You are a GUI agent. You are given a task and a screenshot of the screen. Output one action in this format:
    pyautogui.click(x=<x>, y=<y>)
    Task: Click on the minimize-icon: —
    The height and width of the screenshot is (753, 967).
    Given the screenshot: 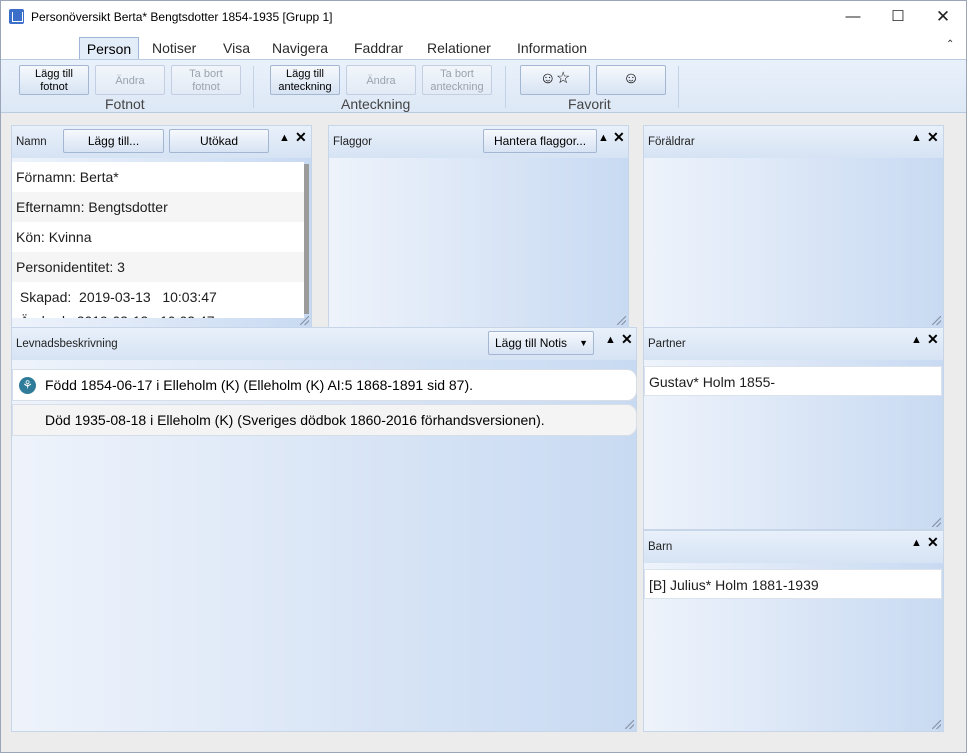 What is the action you would take?
    pyautogui.click(x=853, y=17)
    